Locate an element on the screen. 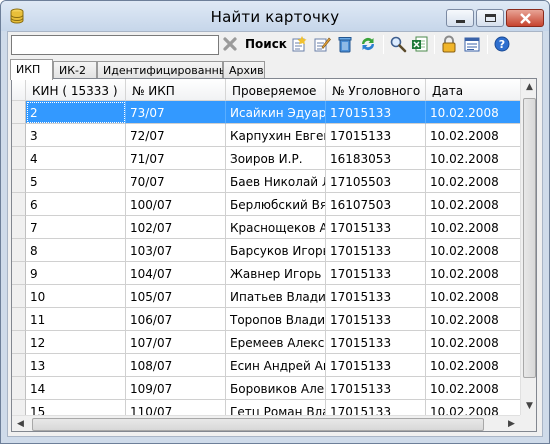 The image size is (550, 444). scroll-down-icon: ▼ is located at coordinates (528, 406).